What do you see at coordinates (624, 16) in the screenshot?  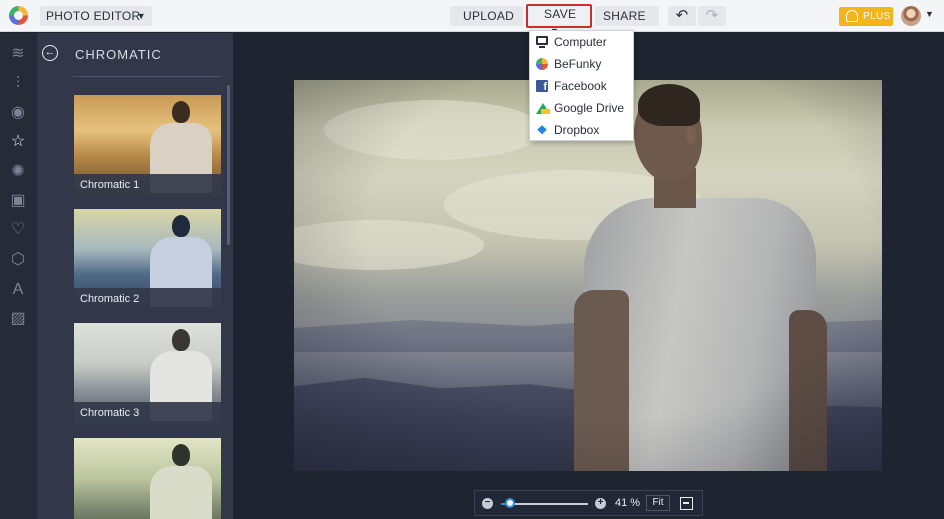 I see `share-label: SHARE` at bounding box center [624, 16].